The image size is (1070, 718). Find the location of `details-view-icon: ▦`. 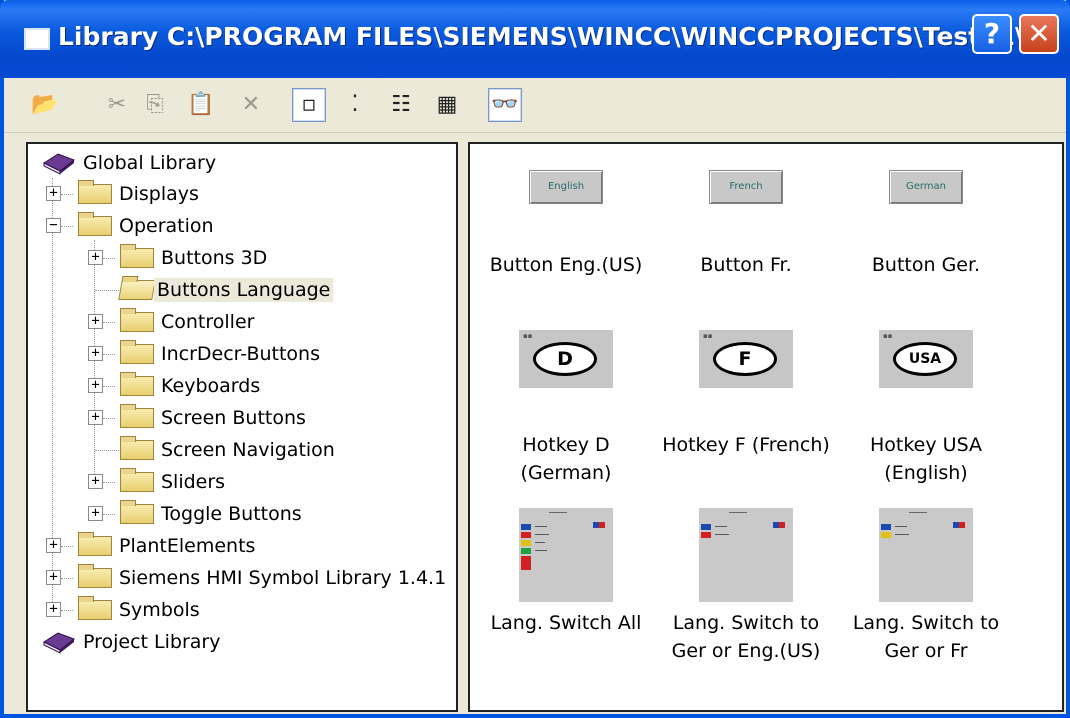

details-view-icon: ▦ is located at coordinates (447, 105).